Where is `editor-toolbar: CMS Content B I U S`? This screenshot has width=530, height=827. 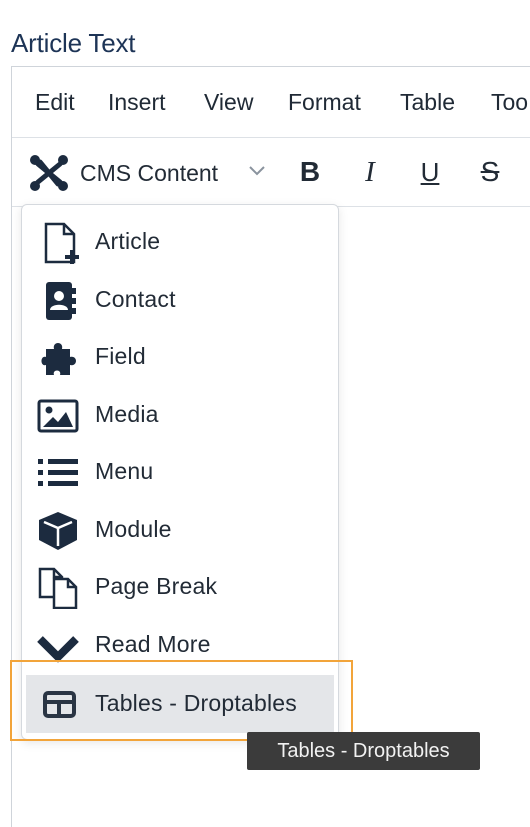 editor-toolbar: CMS Content B I U S is located at coordinates (271, 172).